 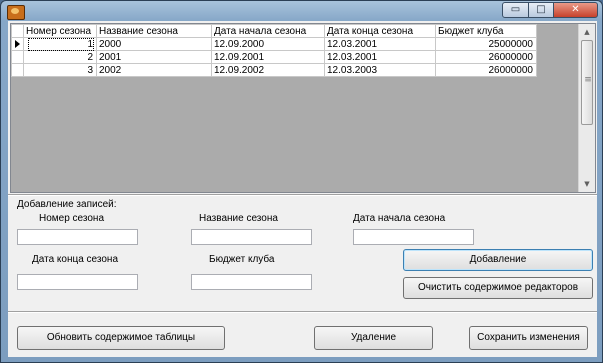 I want to click on end-date-input, so click(x=77, y=282).